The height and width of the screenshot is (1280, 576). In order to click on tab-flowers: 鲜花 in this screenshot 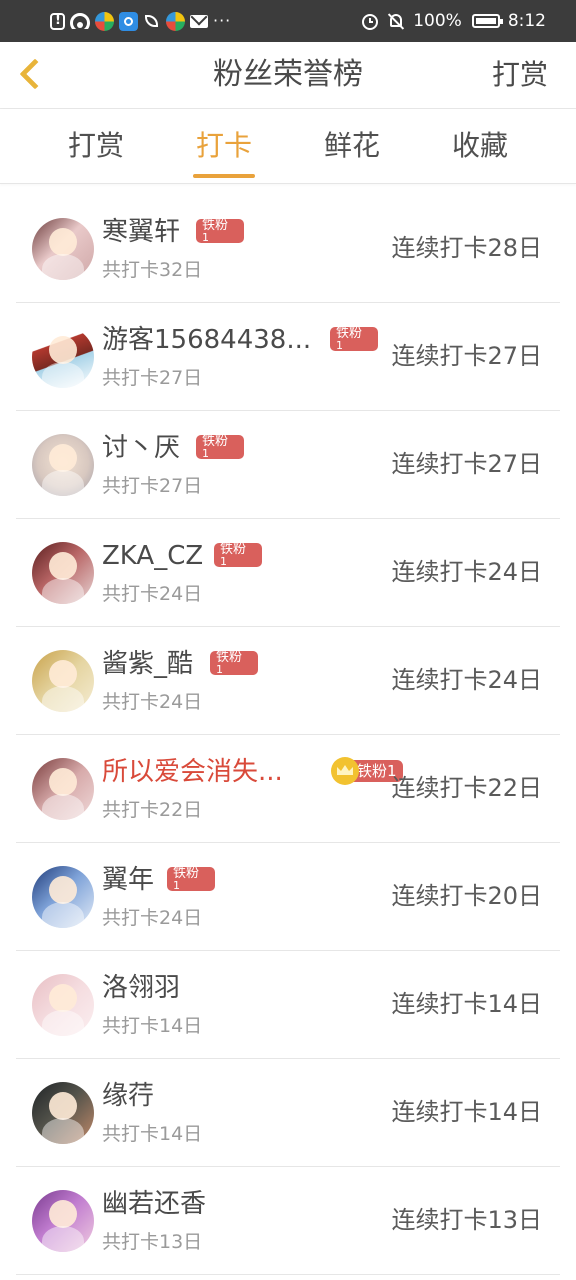, I will do `click(352, 146)`.